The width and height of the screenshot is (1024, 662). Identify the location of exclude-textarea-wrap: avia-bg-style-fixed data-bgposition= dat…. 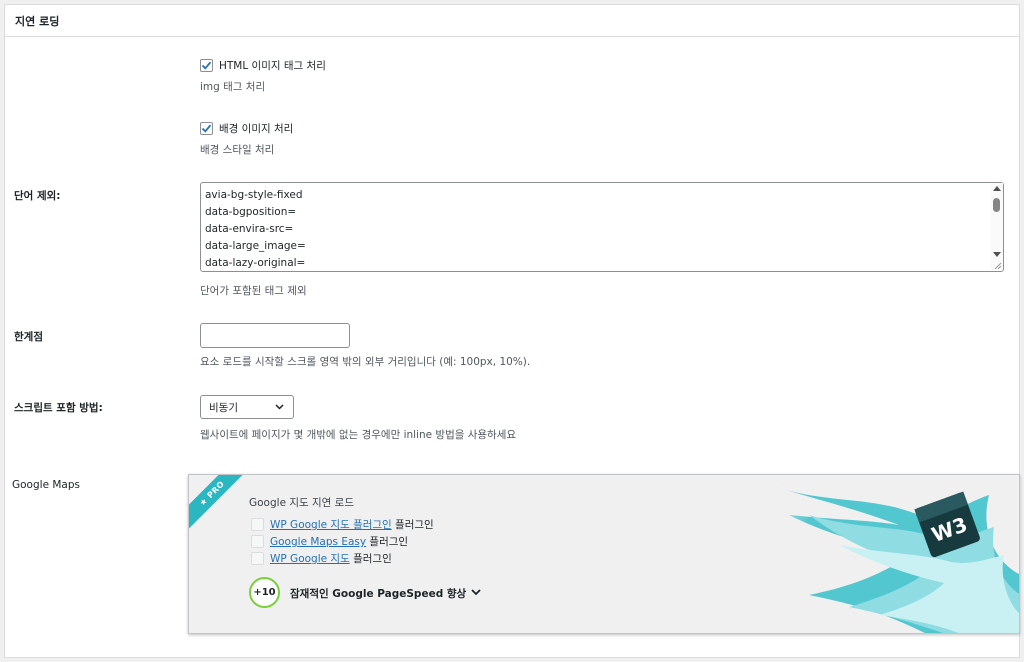
(602, 227).